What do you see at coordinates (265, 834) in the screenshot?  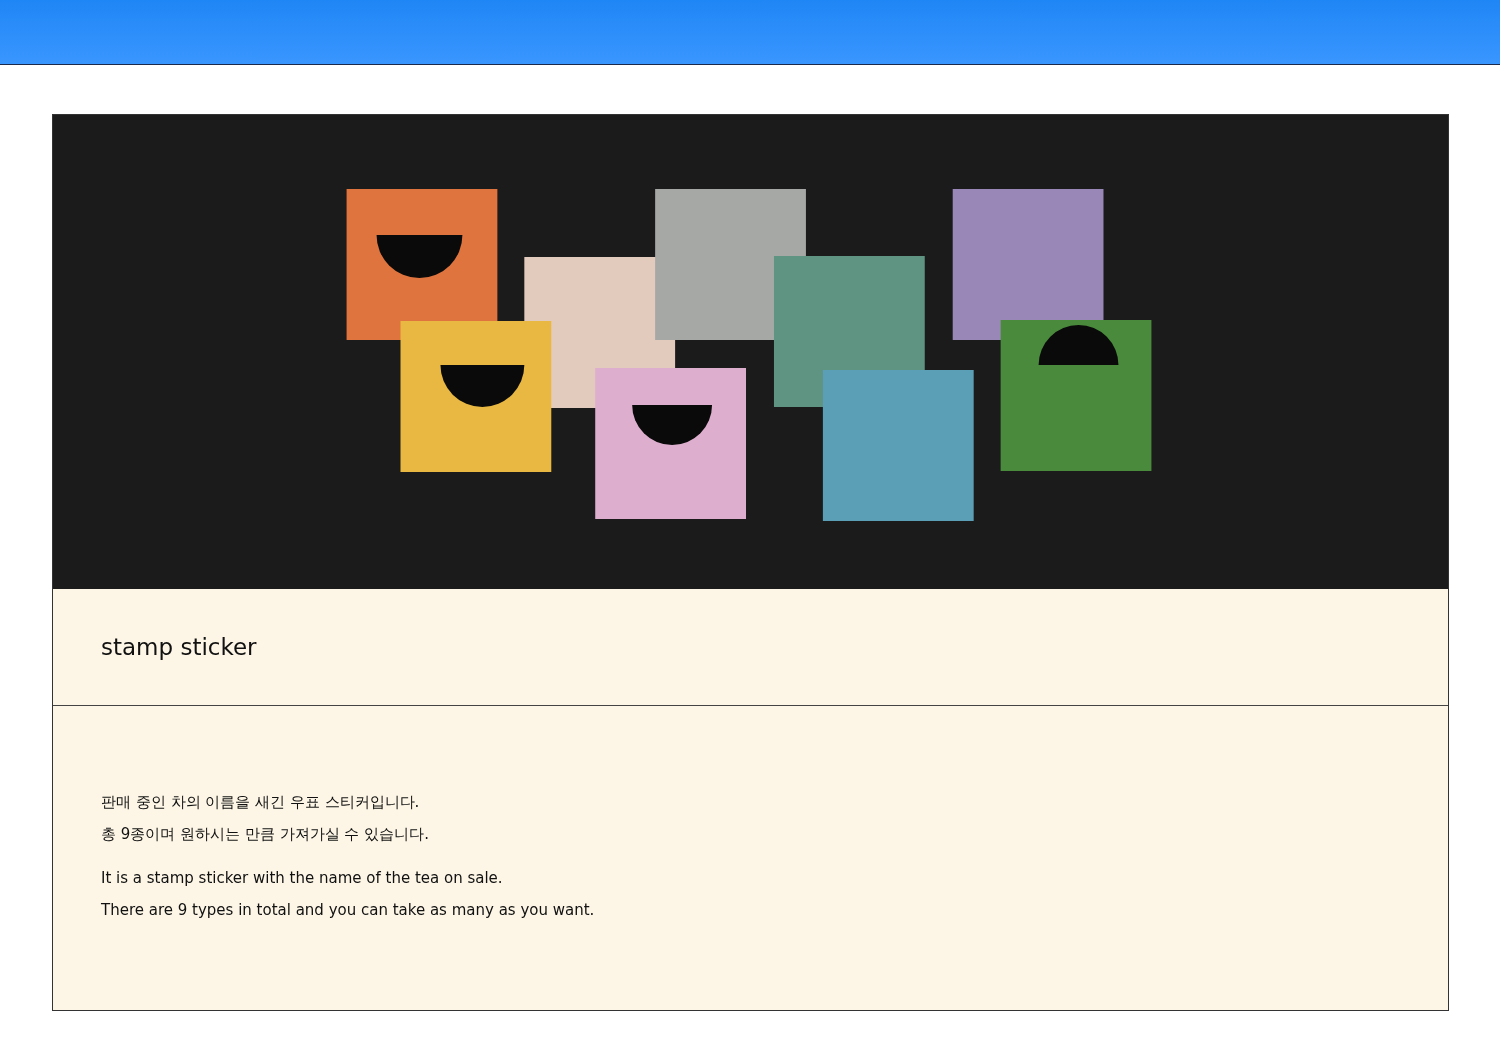 I see `description-line: 총 9종이며 원하시는 만큼 가져가실 수 있습니다.` at bounding box center [265, 834].